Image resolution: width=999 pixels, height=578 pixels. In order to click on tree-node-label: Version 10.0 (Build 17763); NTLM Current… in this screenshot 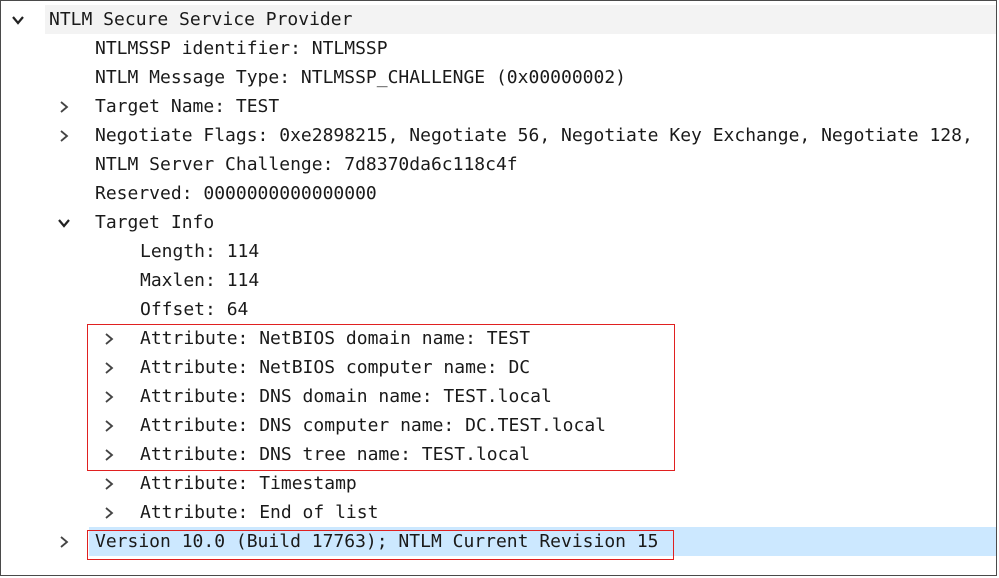, I will do `click(377, 541)`.